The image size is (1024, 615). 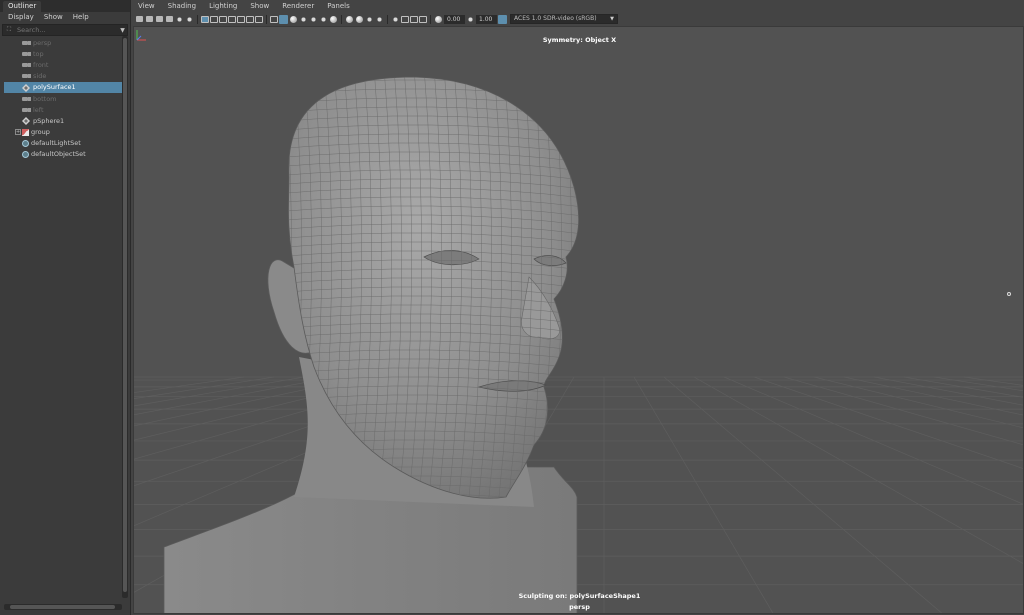 What do you see at coordinates (122, 30) in the screenshot?
I see `search-options-dropdown-icon: ▼` at bounding box center [122, 30].